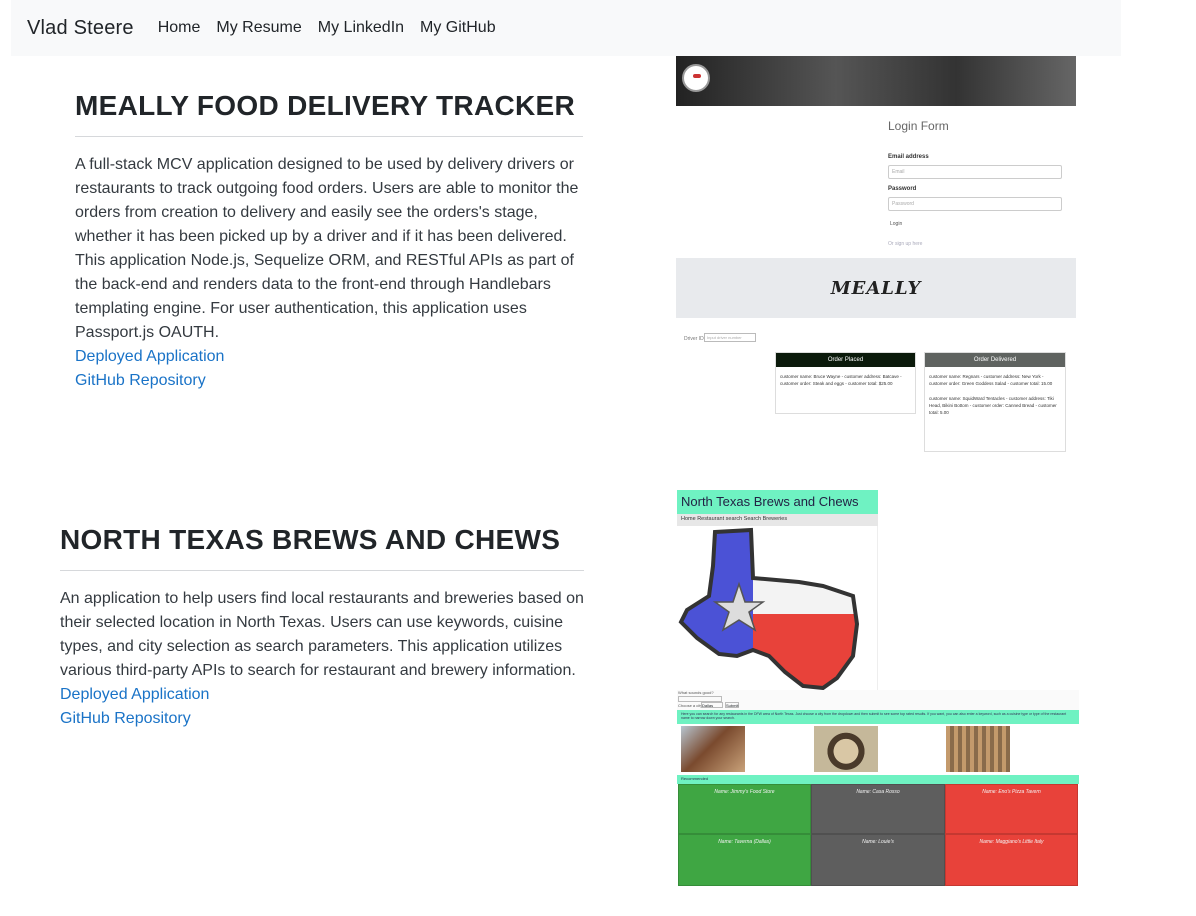  What do you see at coordinates (995, 360) in the screenshot?
I see `order-delivered-title: Order Delivered` at bounding box center [995, 360].